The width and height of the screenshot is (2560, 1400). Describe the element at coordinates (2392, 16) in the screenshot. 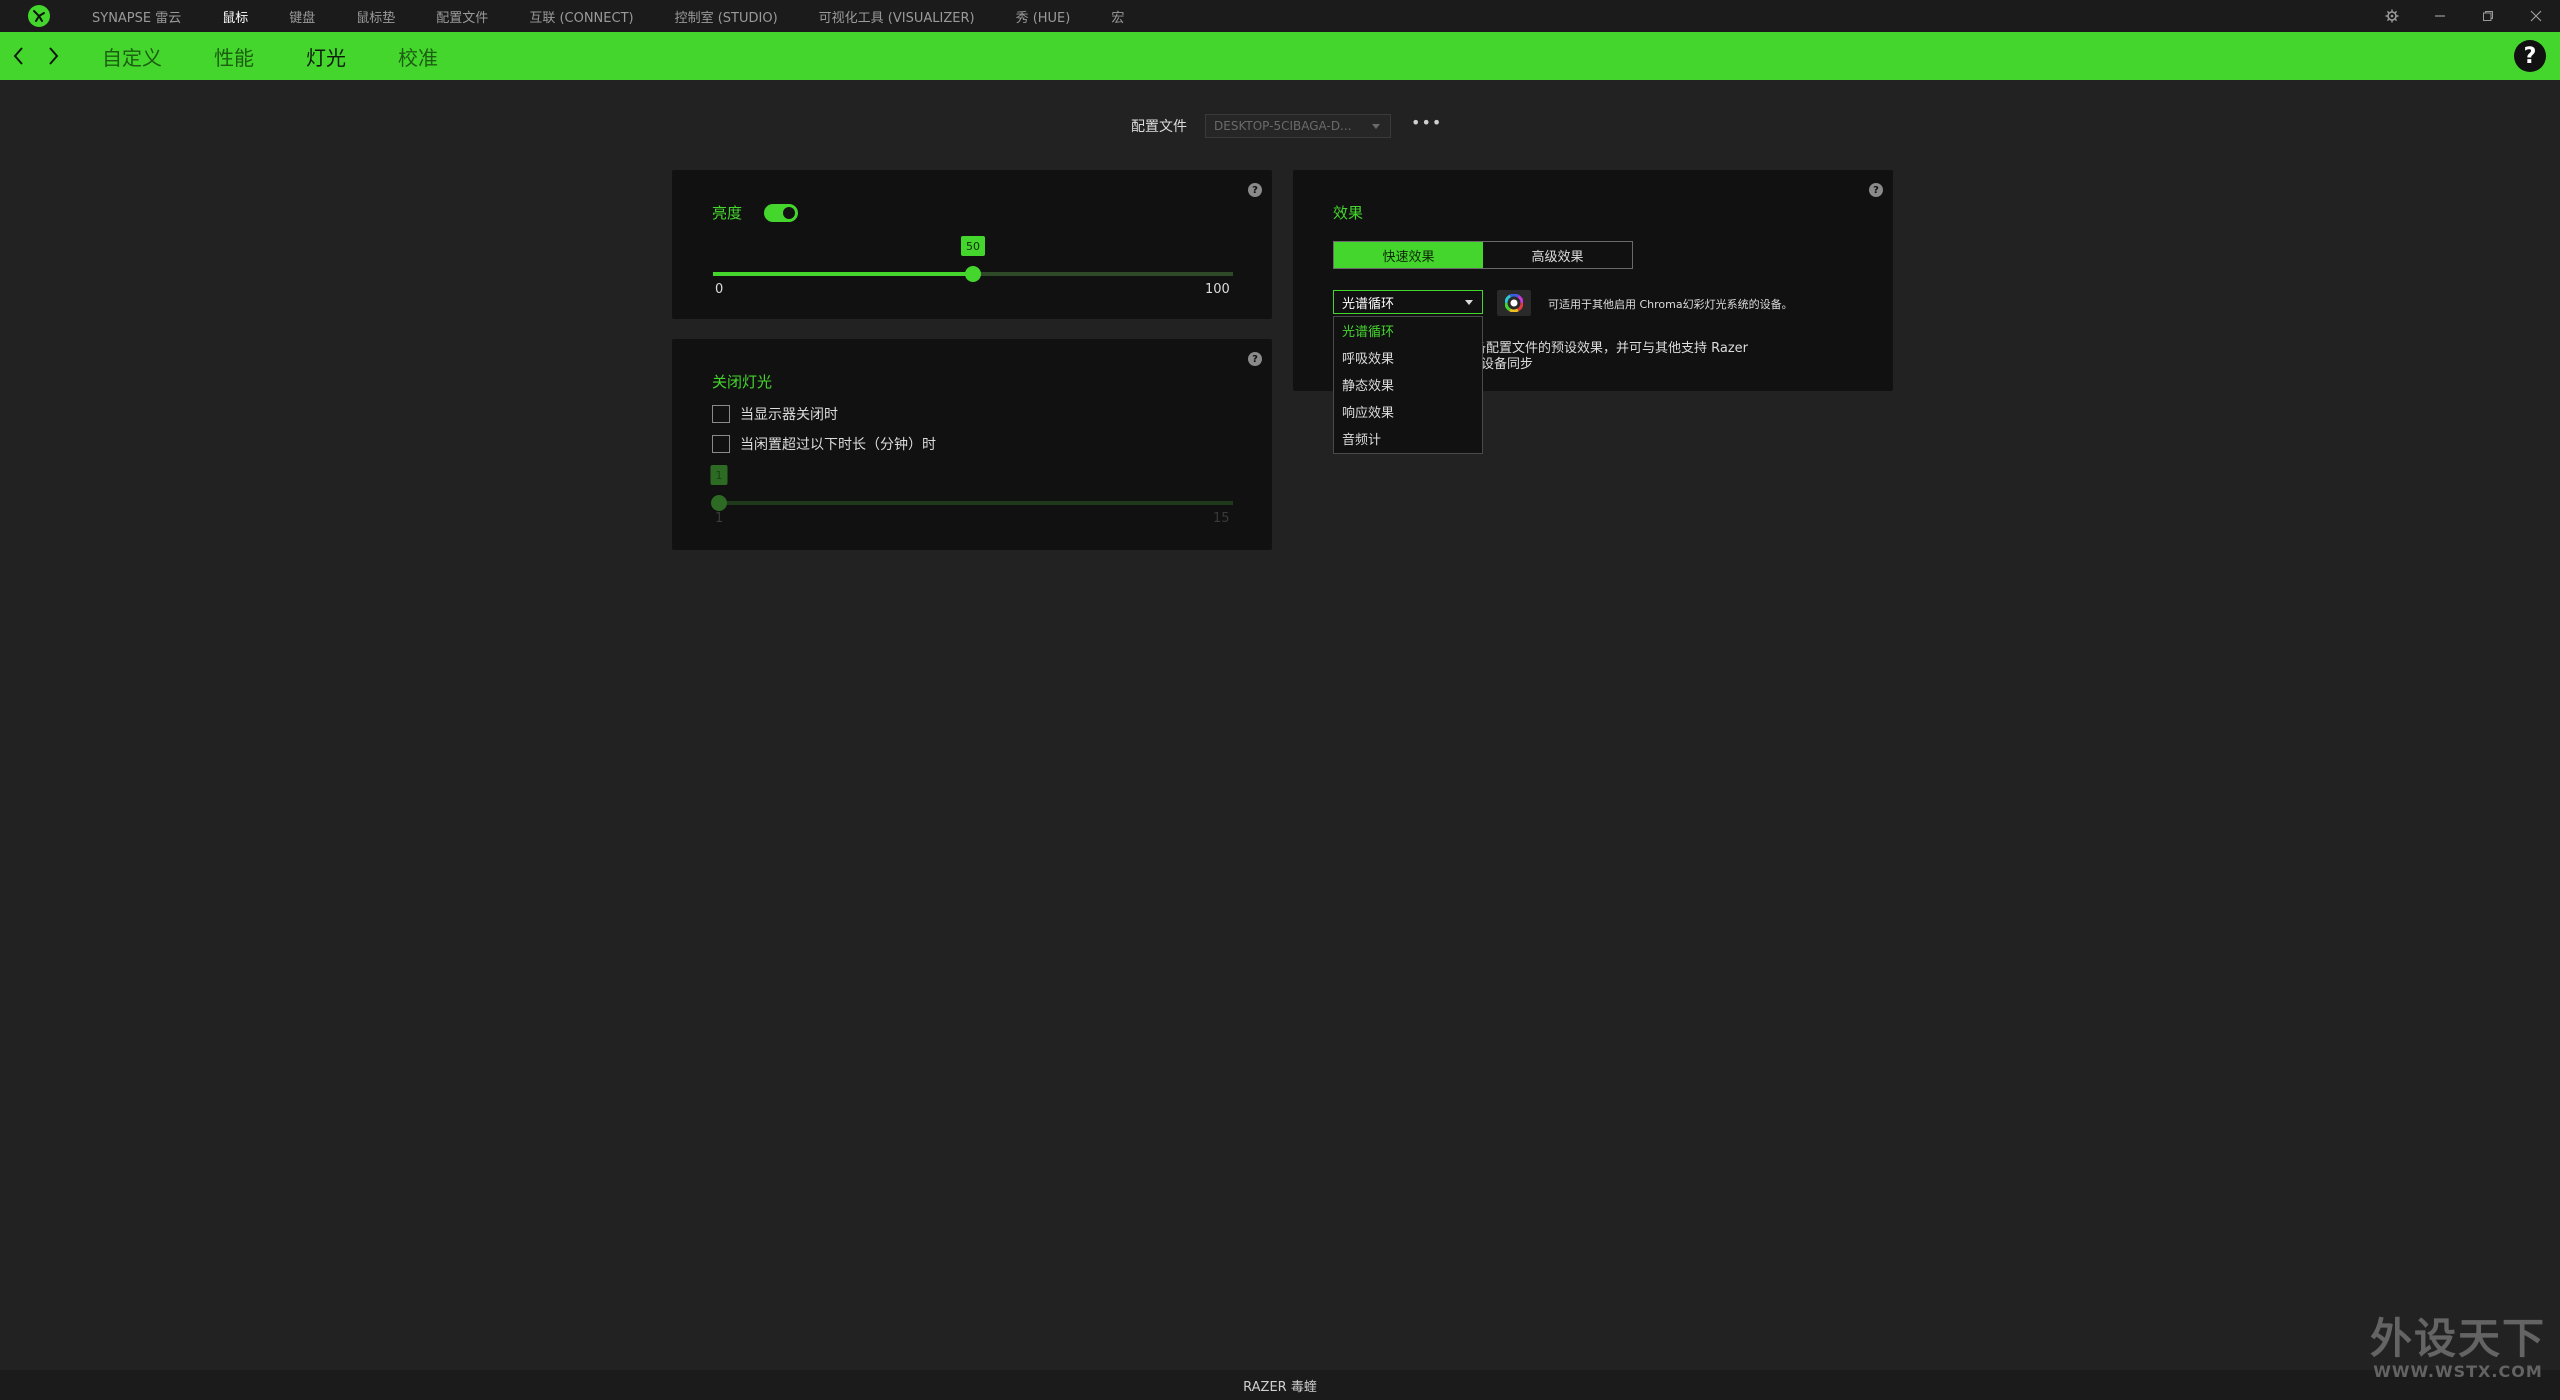

I see `settings-gear-icon` at that location.